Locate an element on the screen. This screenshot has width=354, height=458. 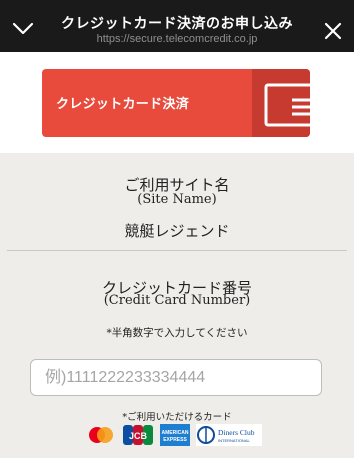
site-name-label-en: (Site Name) is located at coordinates (177, 199).